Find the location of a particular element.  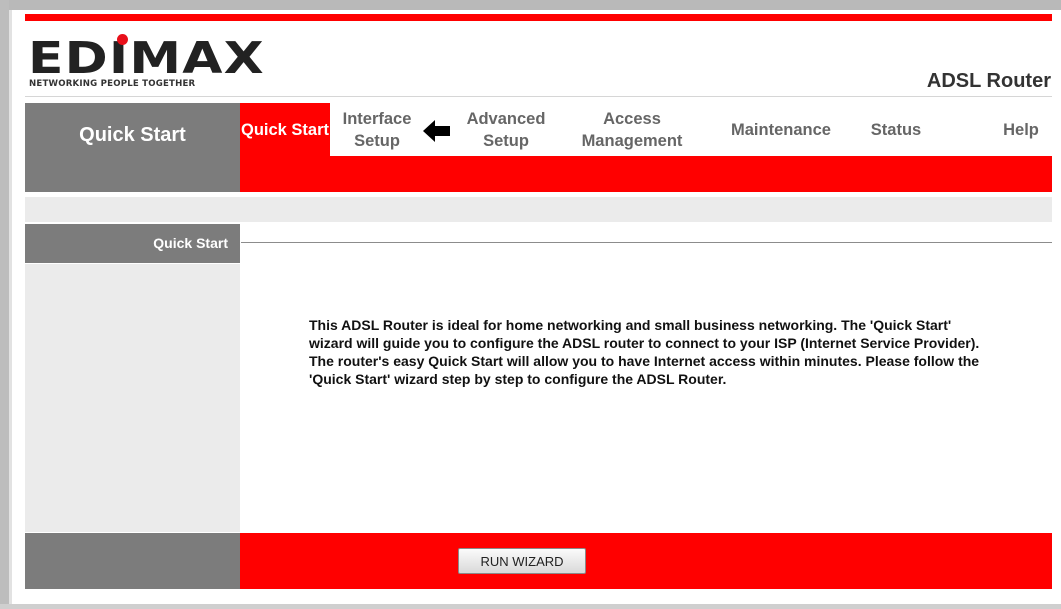

logo-dot is located at coordinates (122, 39).